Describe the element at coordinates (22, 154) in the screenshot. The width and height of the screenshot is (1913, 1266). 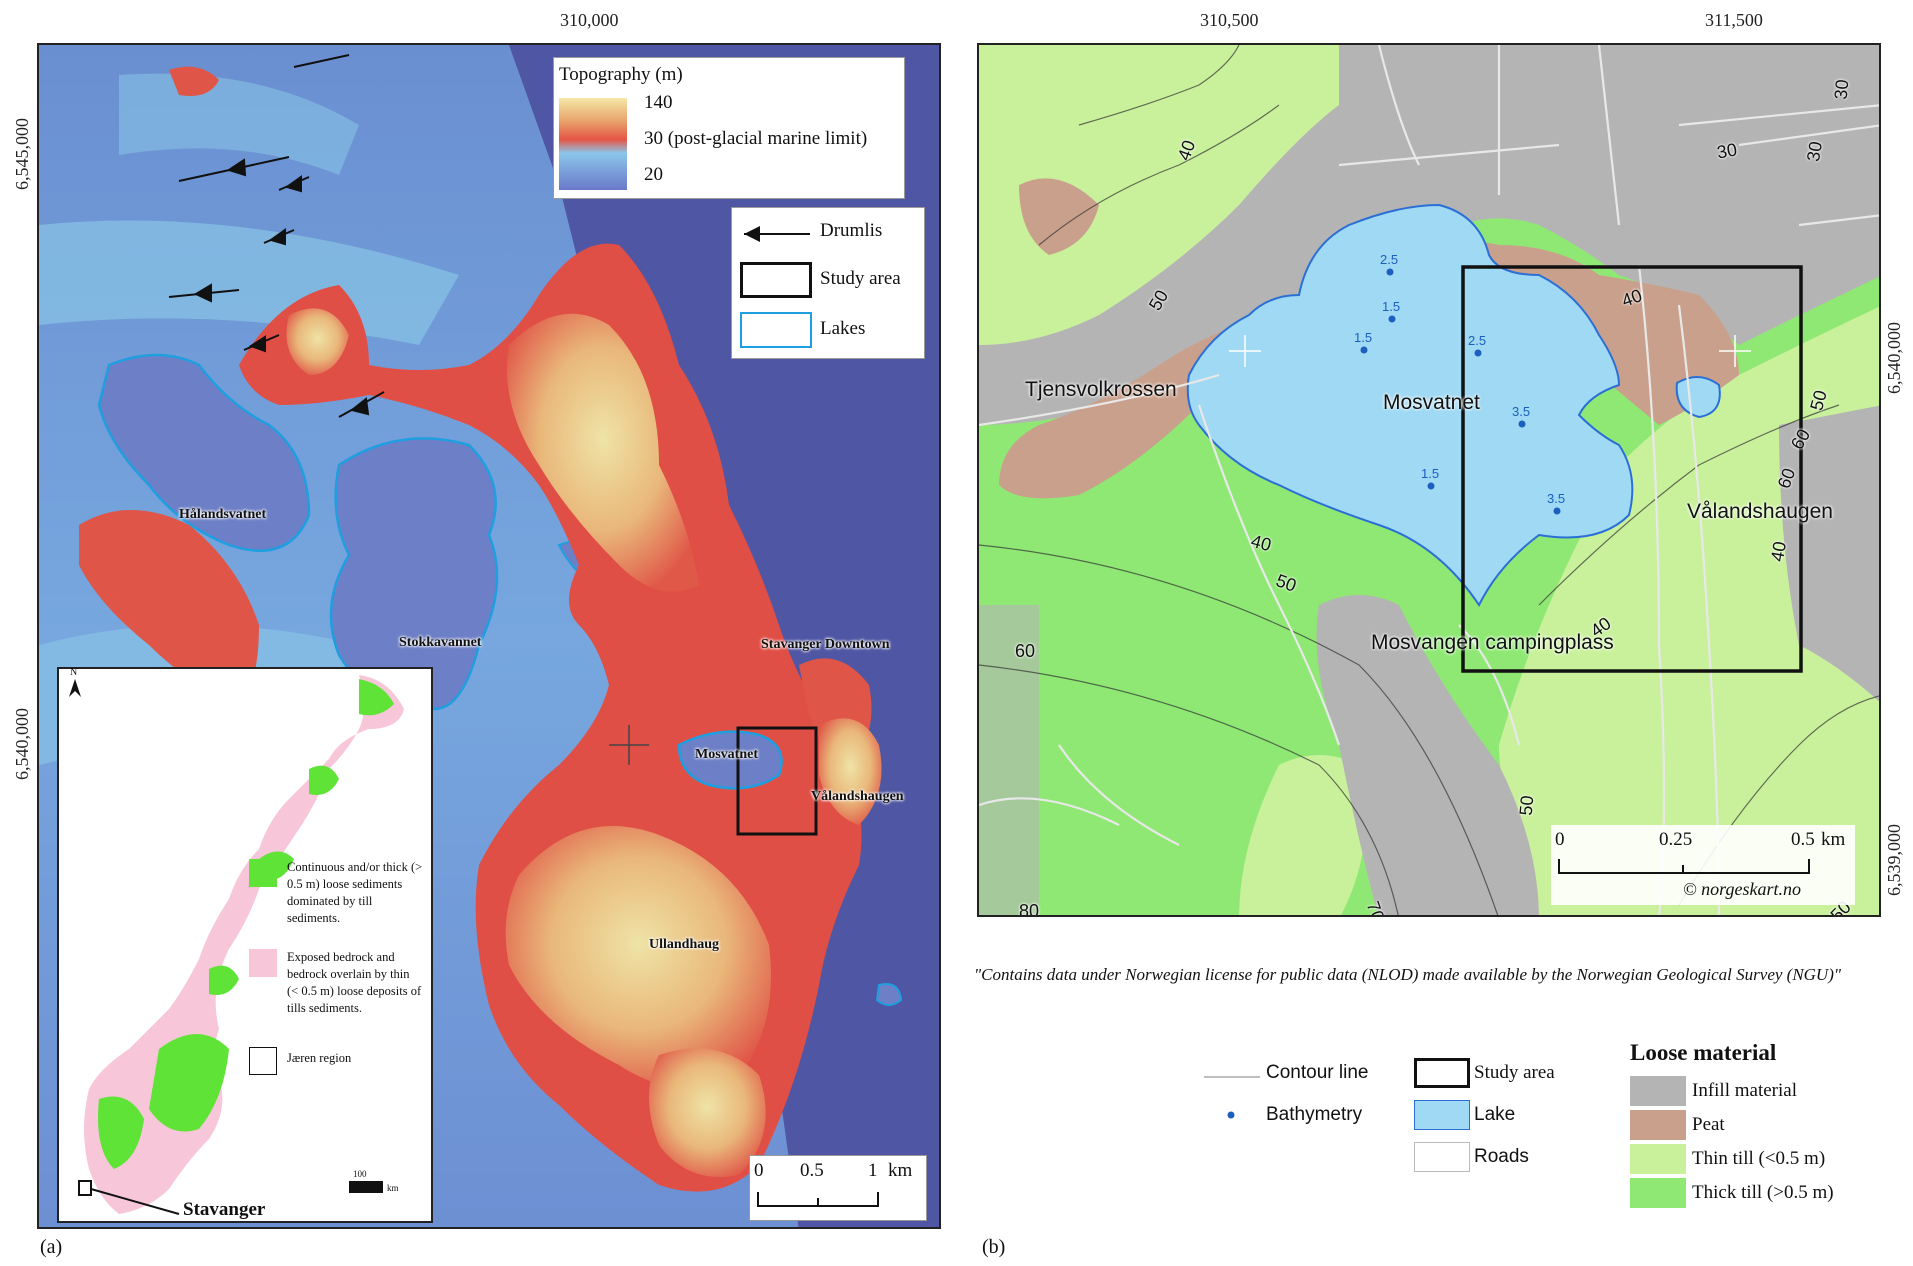
I see `panel-a-y-tick-1: 6,545,000` at that location.